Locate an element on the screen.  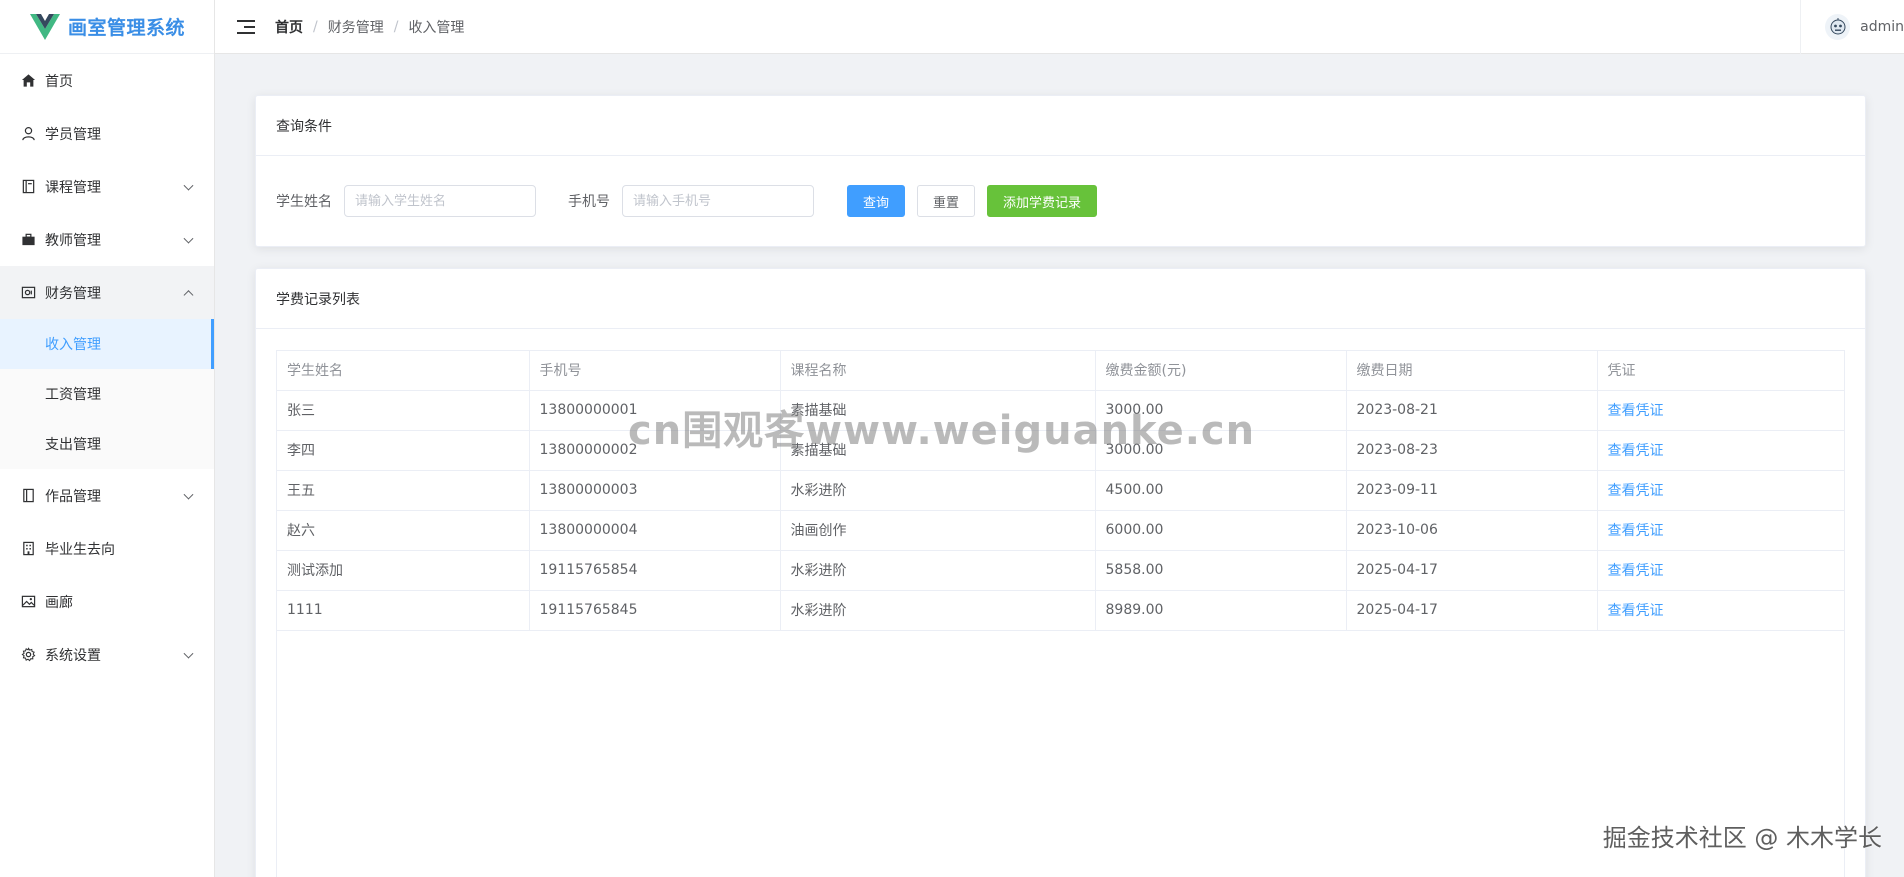
sidebar-item-students: 学员管理 is located at coordinates (107, 133).